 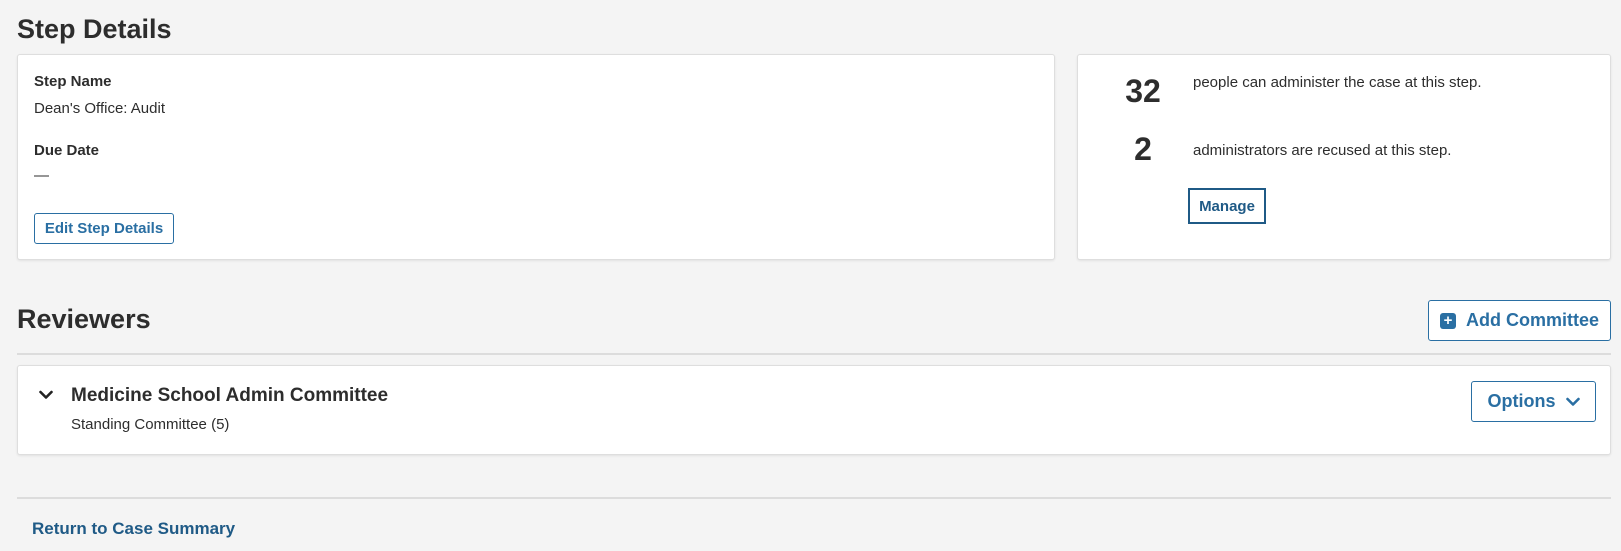 What do you see at coordinates (814, 498) in the screenshot?
I see `footer-divider` at bounding box center [814, 498].